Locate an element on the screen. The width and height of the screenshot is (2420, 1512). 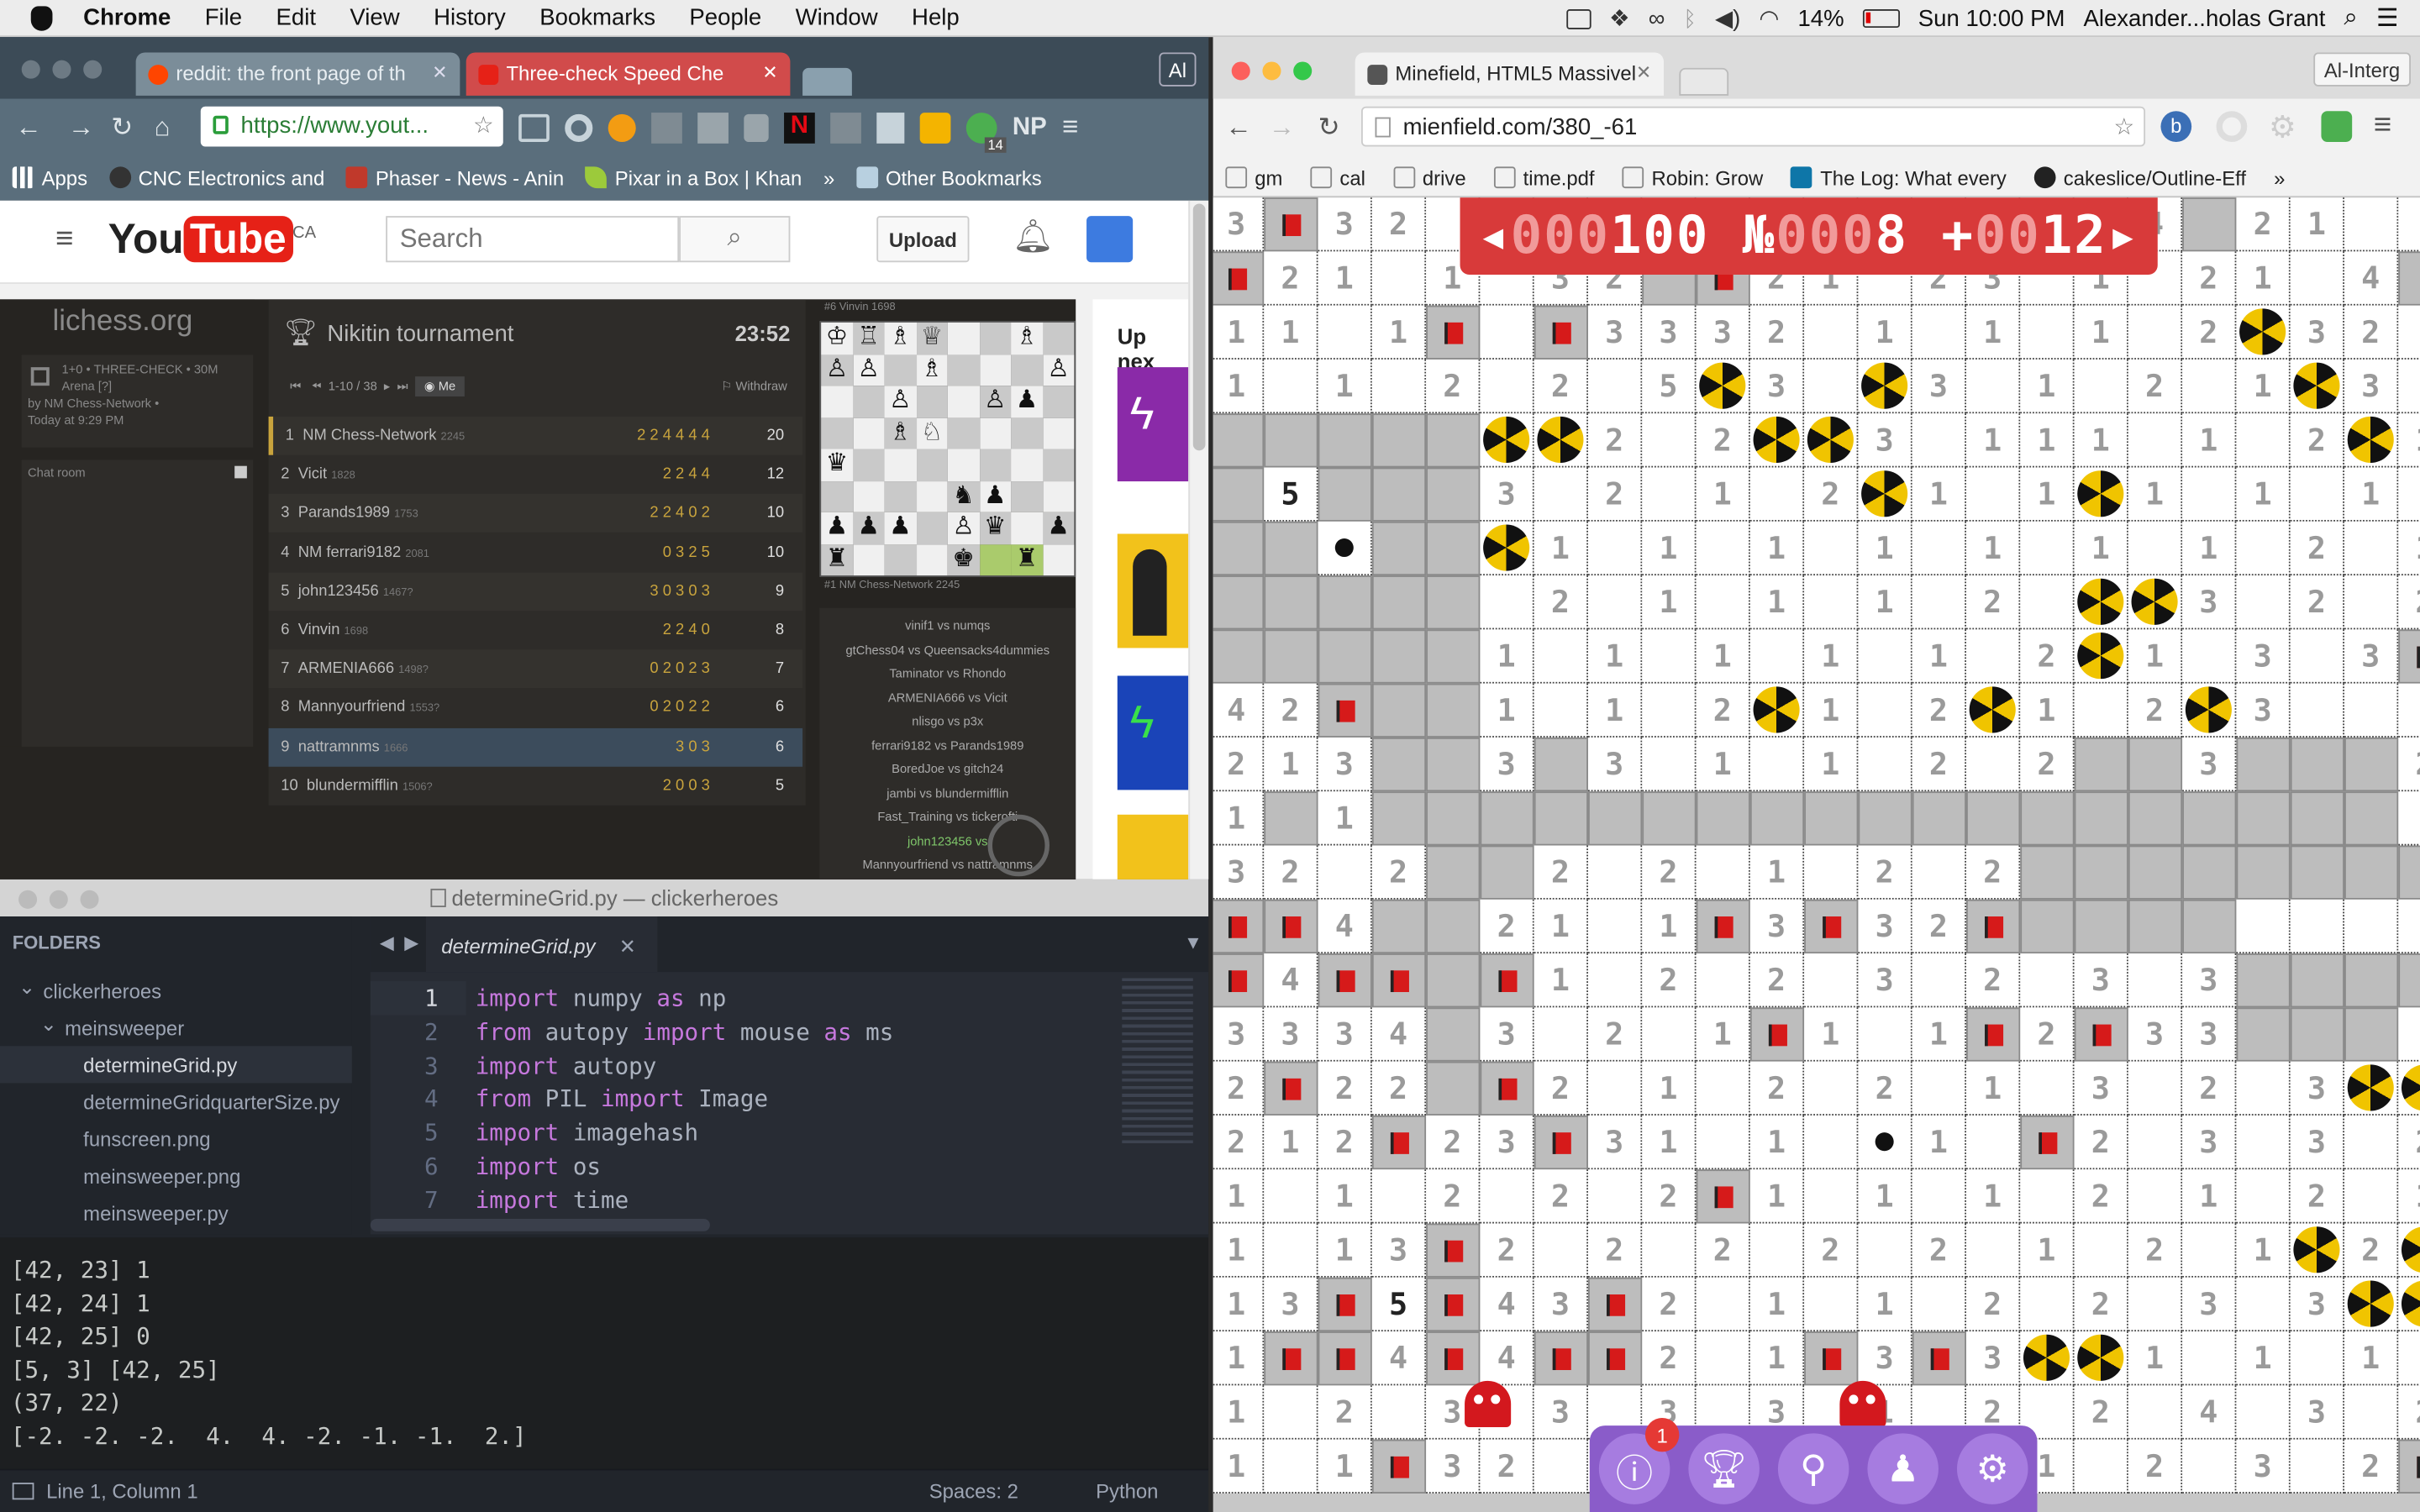
info-icon: ⓘ 1 is located at coordinates (1639, 1460).